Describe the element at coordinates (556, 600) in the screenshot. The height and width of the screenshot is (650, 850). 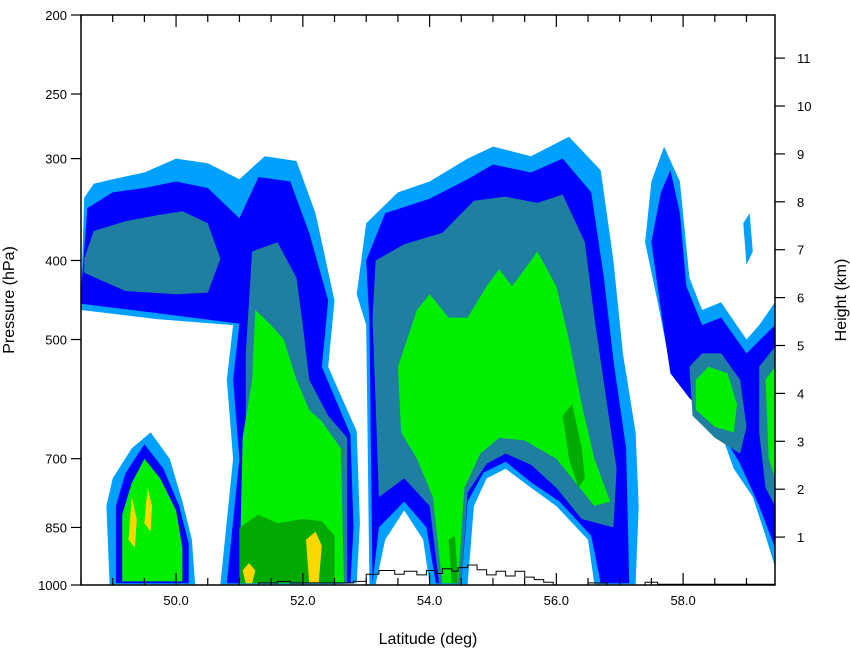
I see `x-tick-label: 56.0` at that location.